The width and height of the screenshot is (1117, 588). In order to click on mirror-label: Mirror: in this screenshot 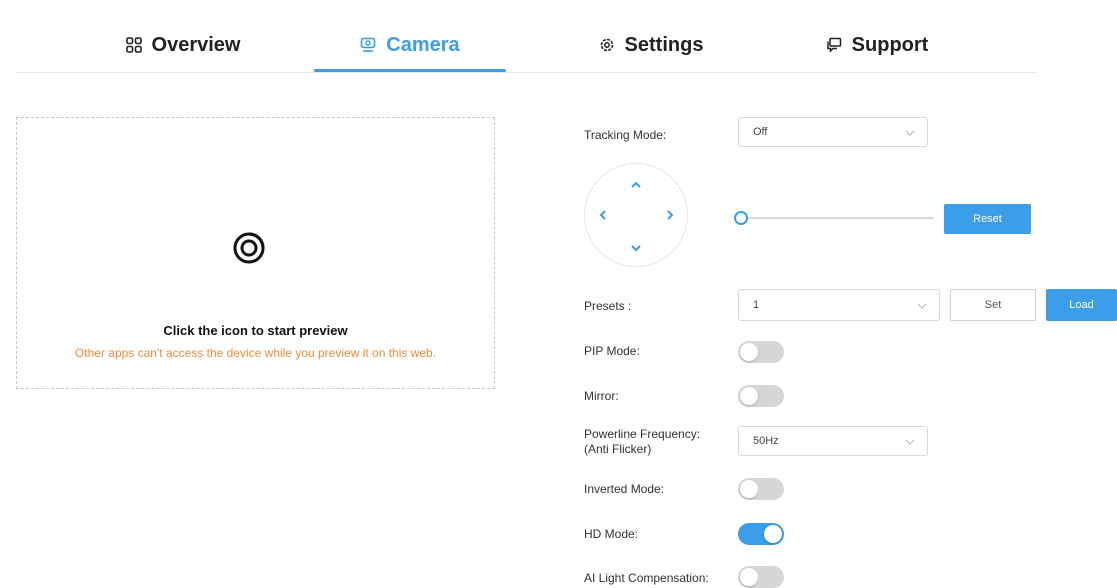, I will do `click(601, 396)`.